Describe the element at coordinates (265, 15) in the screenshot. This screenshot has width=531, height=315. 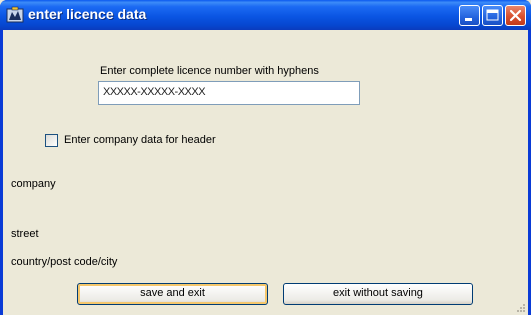
I see `title-bar: enter licence data` at that location.